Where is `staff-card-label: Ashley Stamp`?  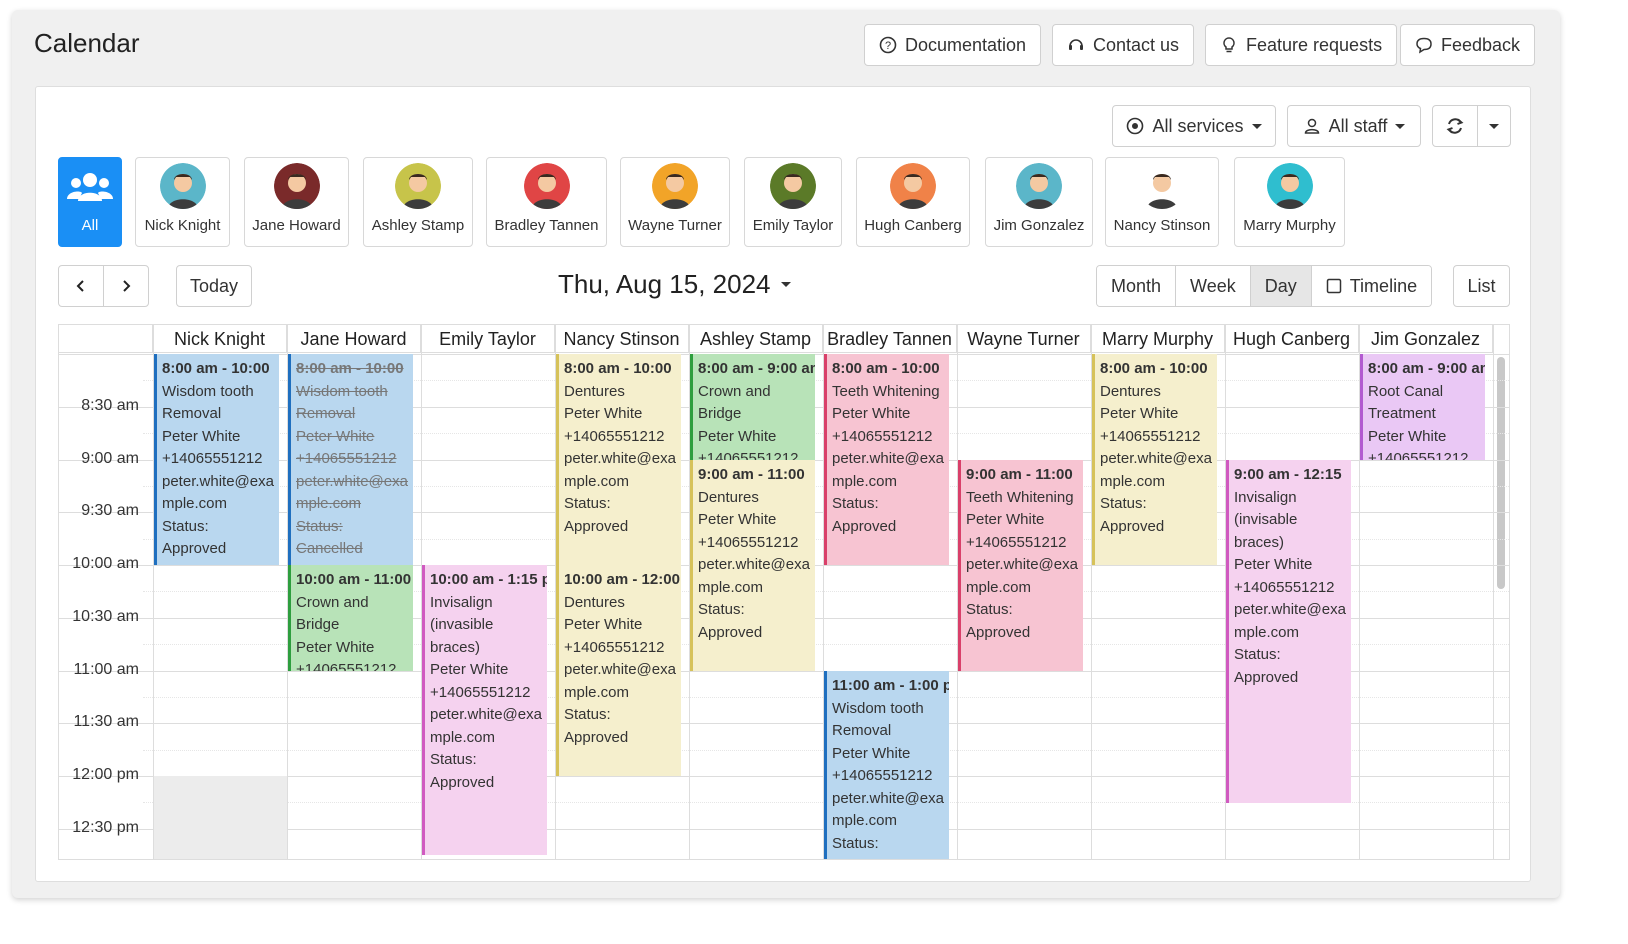
staff-card-label: Ashley Stamp is located at coordinates (418, 225).